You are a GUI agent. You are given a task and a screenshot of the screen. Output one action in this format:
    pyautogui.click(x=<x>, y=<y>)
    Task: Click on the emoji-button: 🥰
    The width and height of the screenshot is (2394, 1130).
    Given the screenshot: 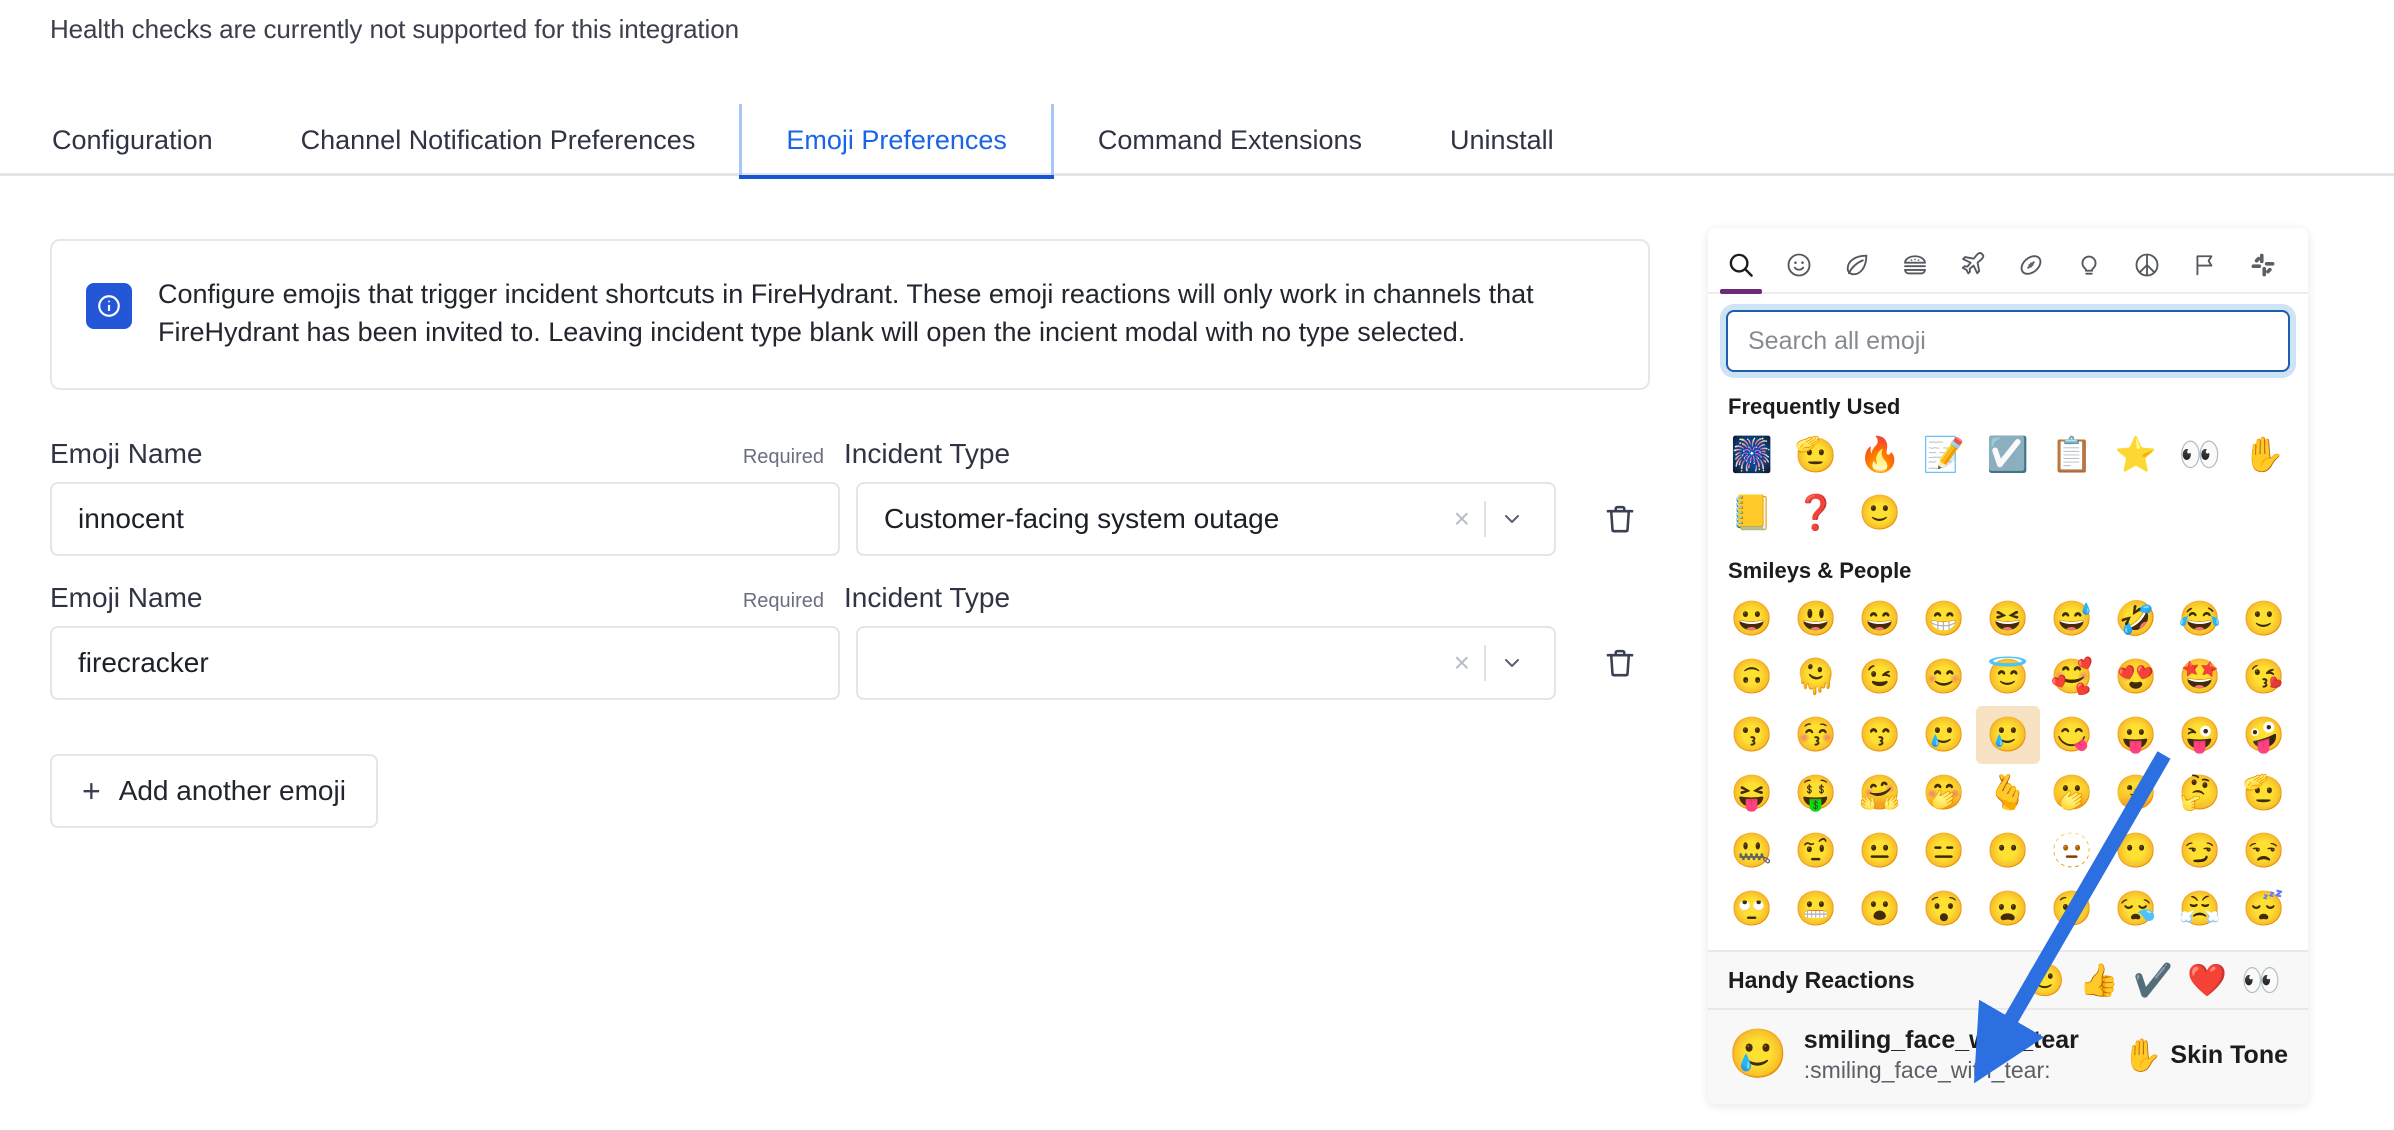 What is the action you would take?
    pyautogui.click(x=2072, y=677)
    